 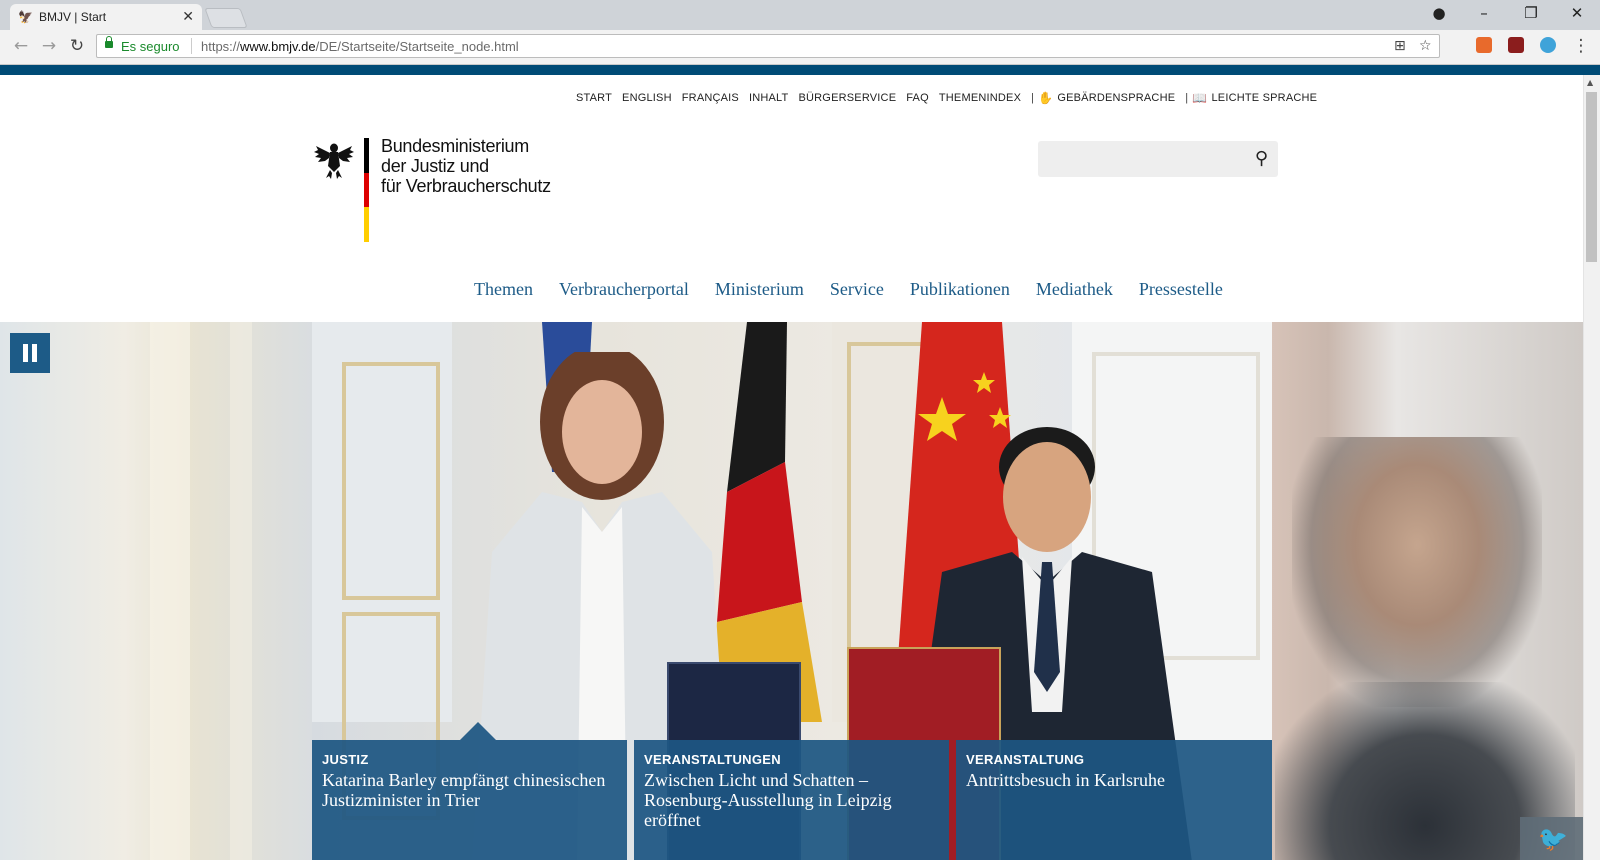 What do you see at coordinates (800, 70) in the screenshot?
I see `site-top-bar` at bounding box center [800, 70].